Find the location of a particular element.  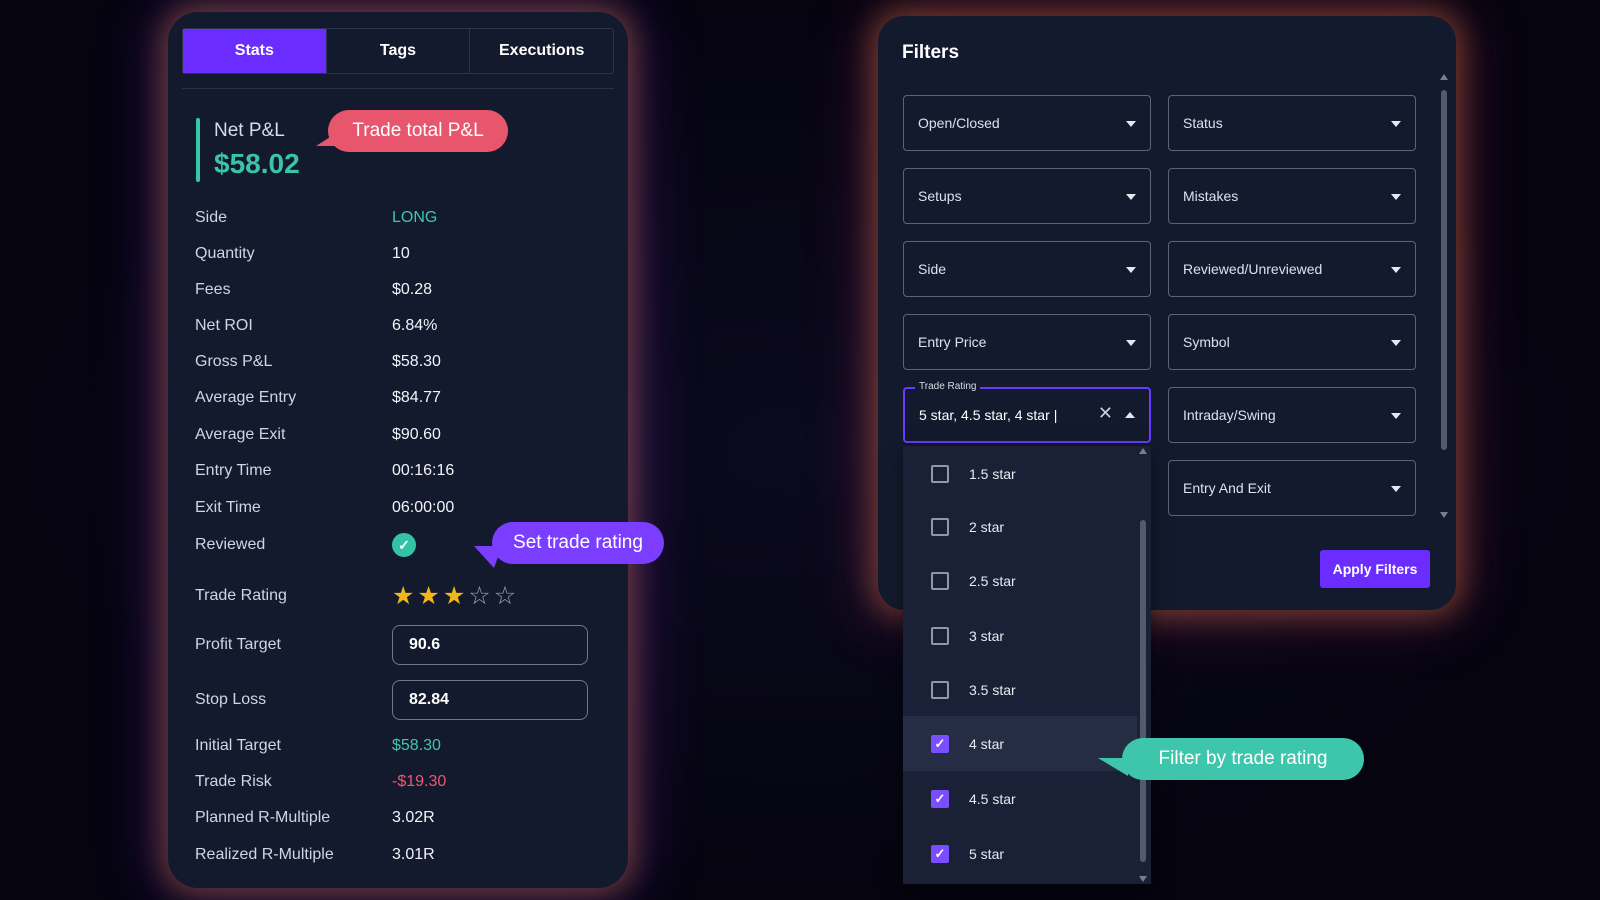

stat-value: 6.84% is located at coordinates (415, 325).